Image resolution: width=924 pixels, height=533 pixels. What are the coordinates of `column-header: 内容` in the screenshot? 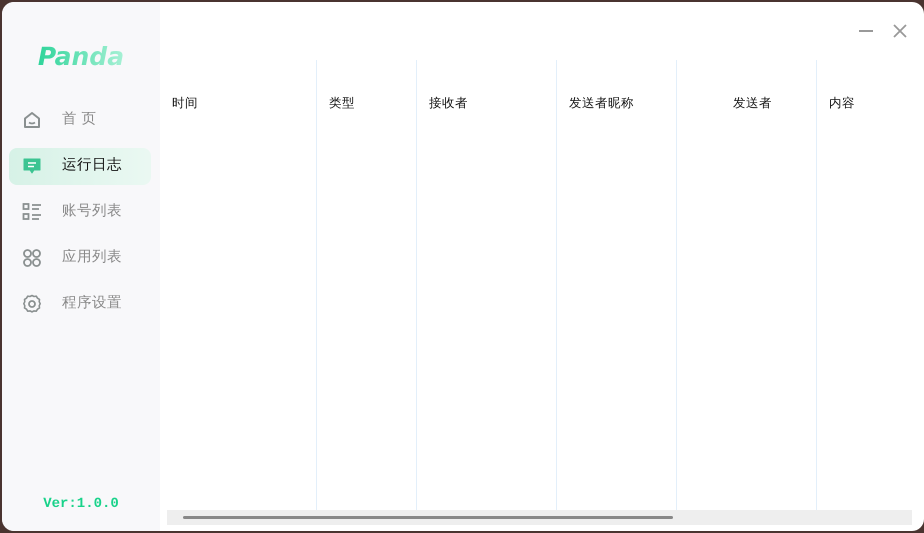 It's located at (842, 103).